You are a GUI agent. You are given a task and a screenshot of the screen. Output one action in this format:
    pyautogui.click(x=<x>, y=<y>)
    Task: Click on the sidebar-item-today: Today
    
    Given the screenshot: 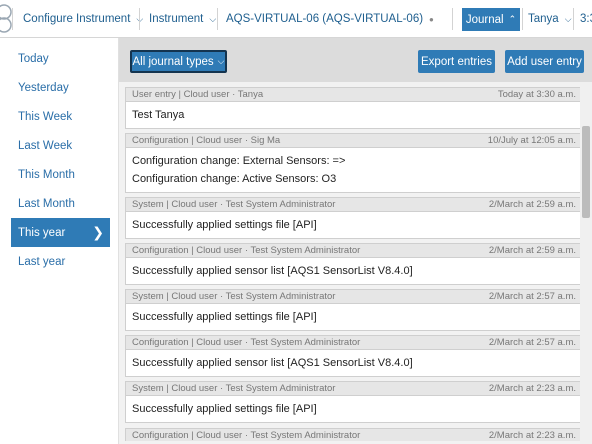 What is the action you would take?
    pyautogui.click(x=60, y=58)
    